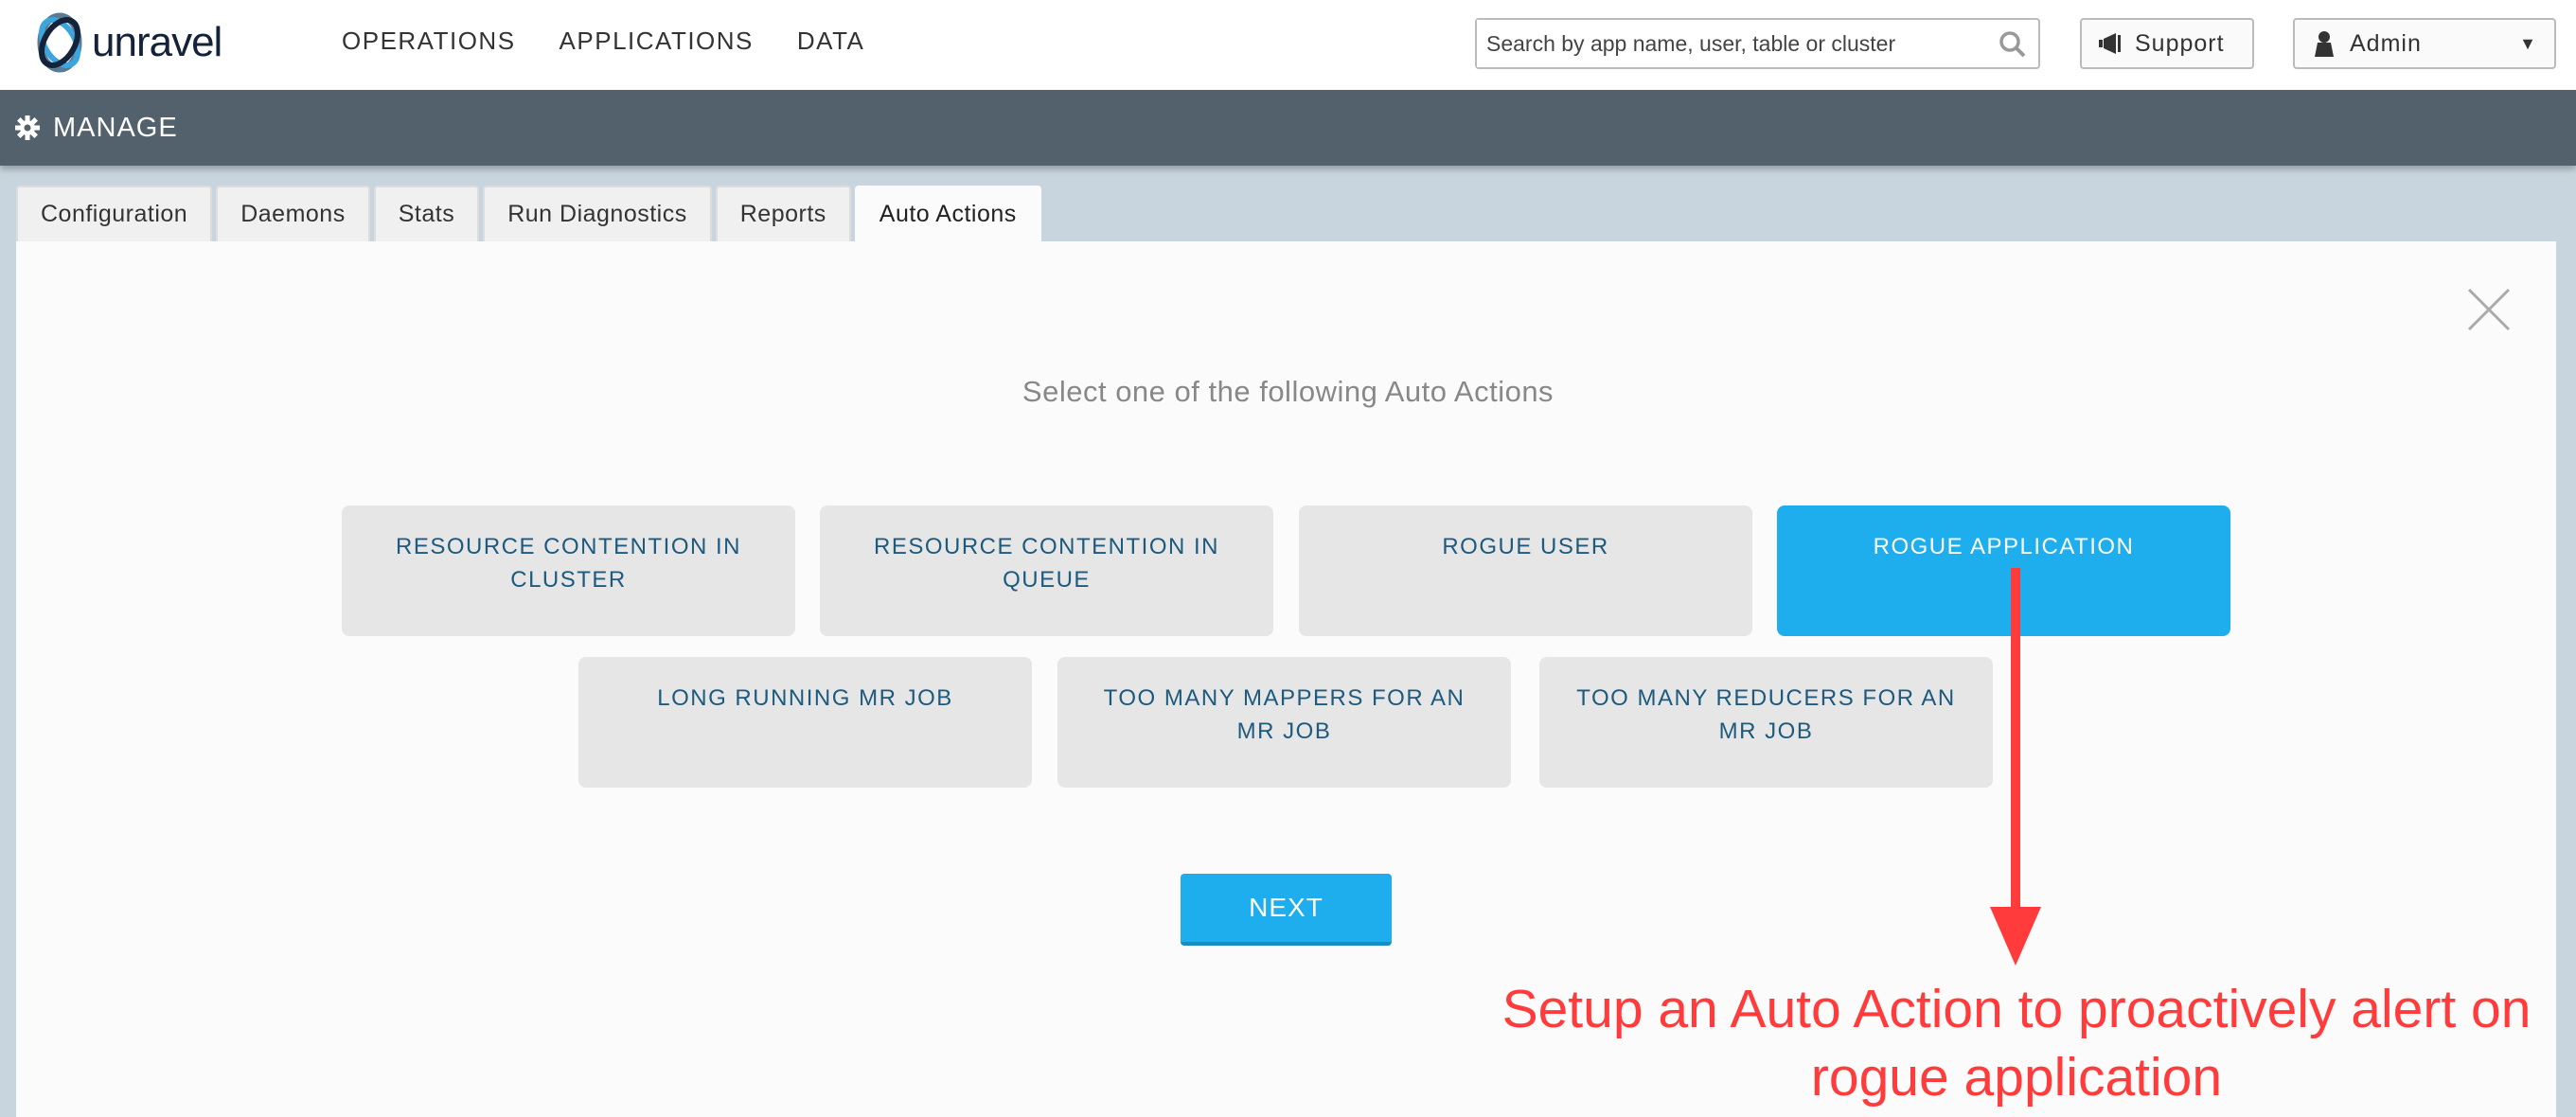 This screenshot has height=1117, width=2576. What do you see at coordinates (2013, 44) in the screenshot?
I see `search-icon` at bounding box center [2013, 44].